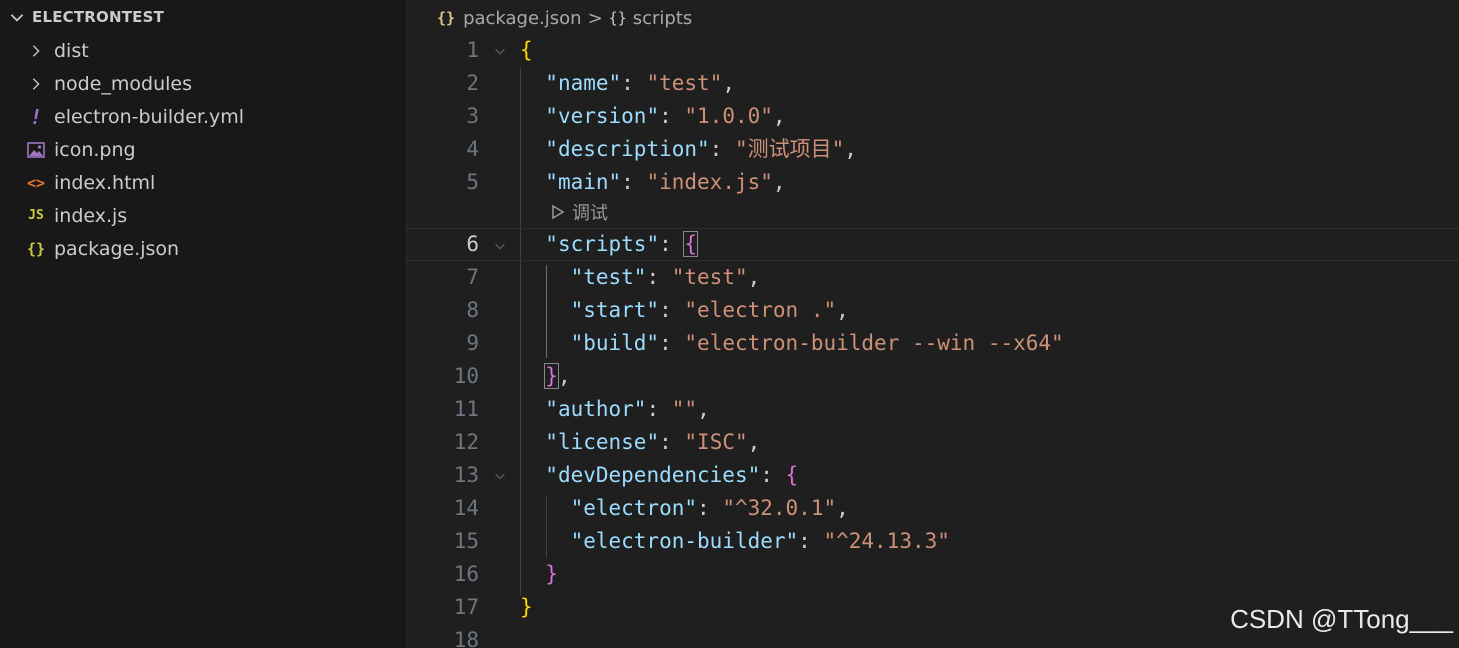 This screenshot has height=648, width=1459. I want to click on line-number: 13, so click(466, 475).